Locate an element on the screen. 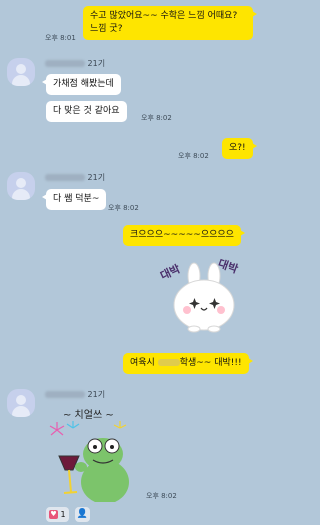 Image resolution: width=320 pixels, height=525 pixels. message-bubble-mine: 오?! is located at coordinates (239, 148).